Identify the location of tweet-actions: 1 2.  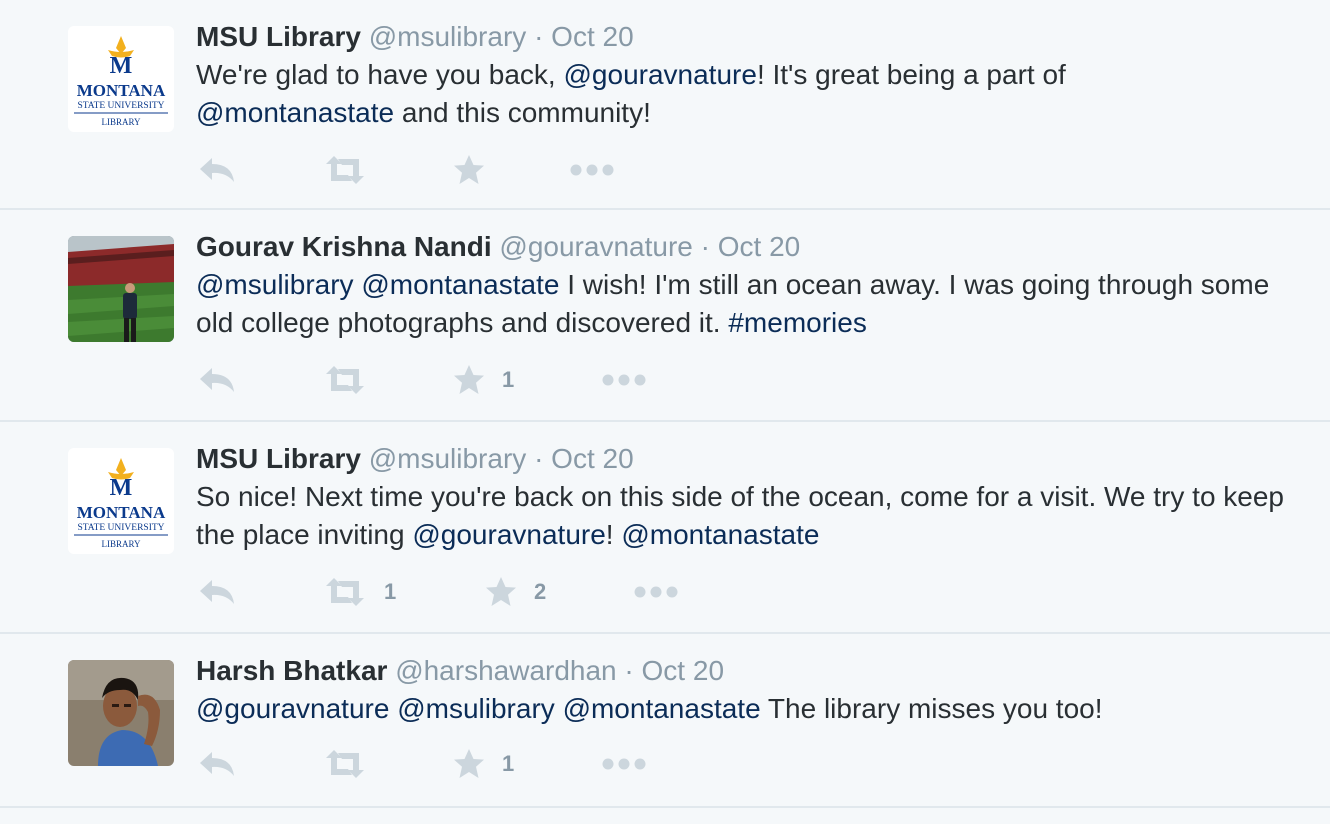
(753, 592).